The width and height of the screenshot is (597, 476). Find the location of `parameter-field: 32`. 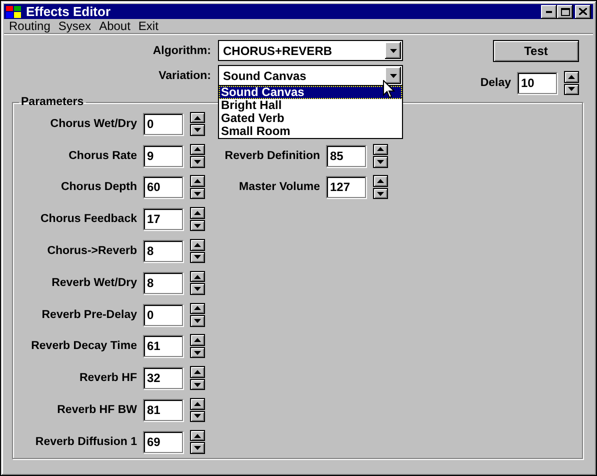

parameter-field: 32 is located at coordinates (163, 378).